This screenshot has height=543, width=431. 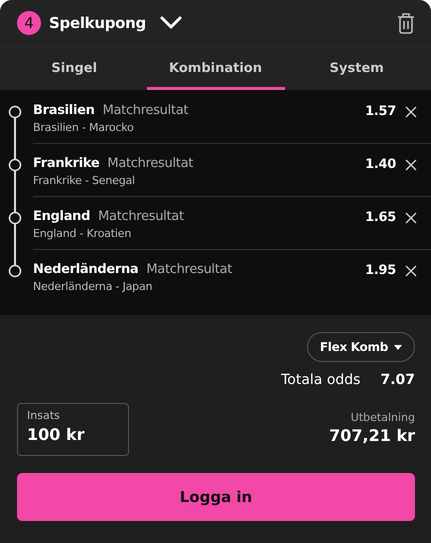 I want to click on login-button: Logga in, so click(x=216, y=497).